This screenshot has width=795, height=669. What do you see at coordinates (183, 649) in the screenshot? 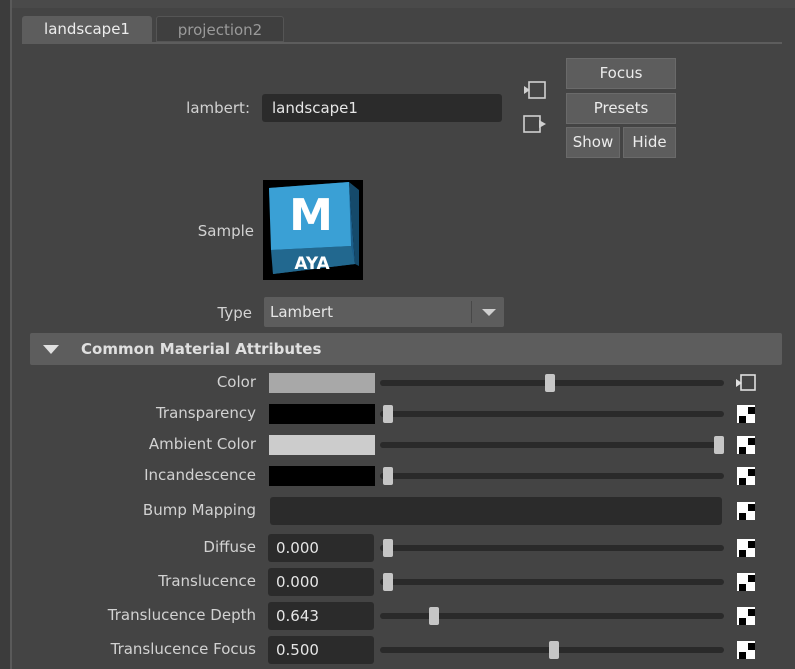
I see `attribute-label: Translucence Focus` at bounding box center [183, 649].